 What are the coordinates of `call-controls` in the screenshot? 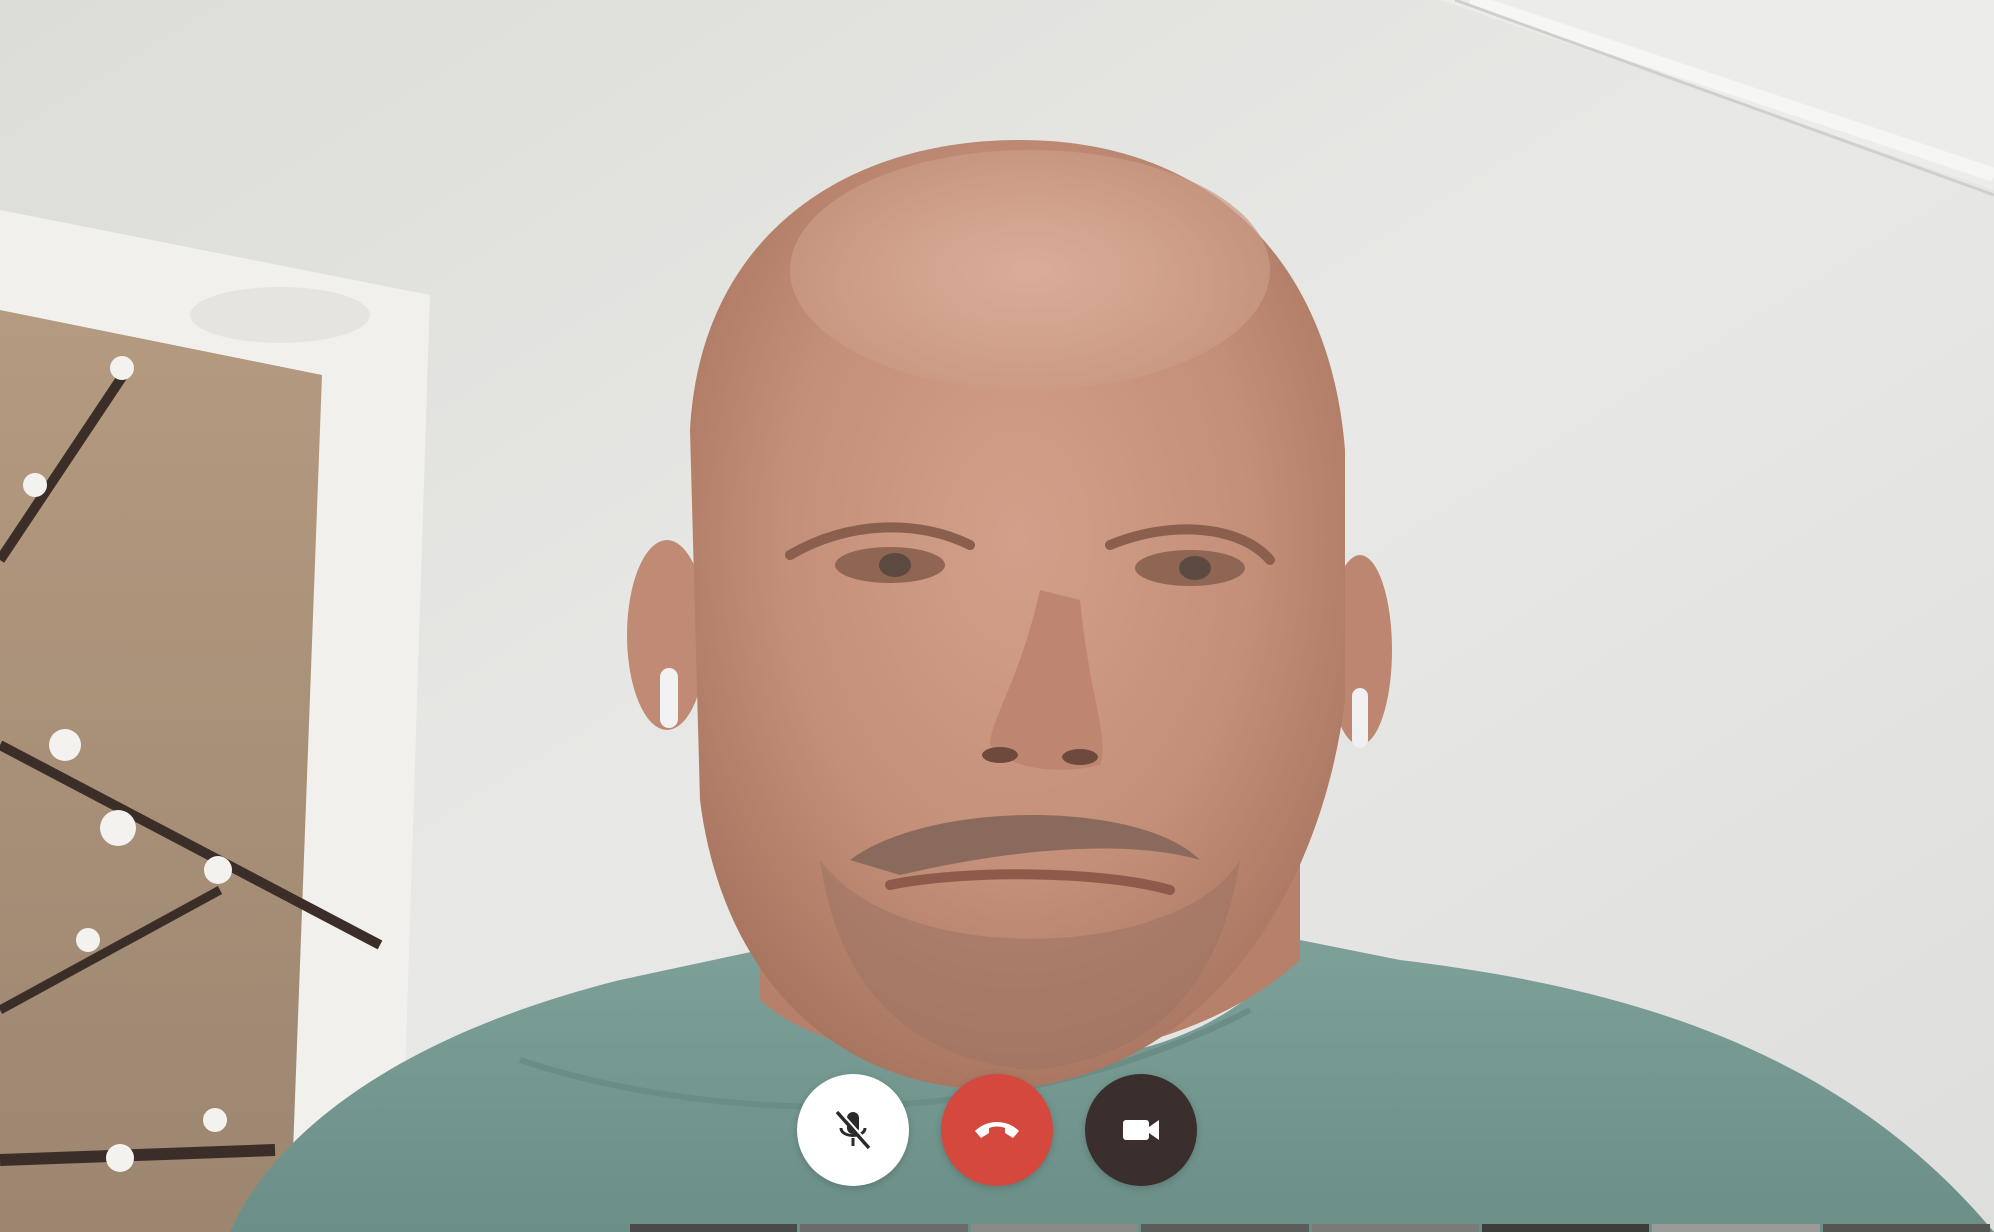 It's located at (997, 1130).